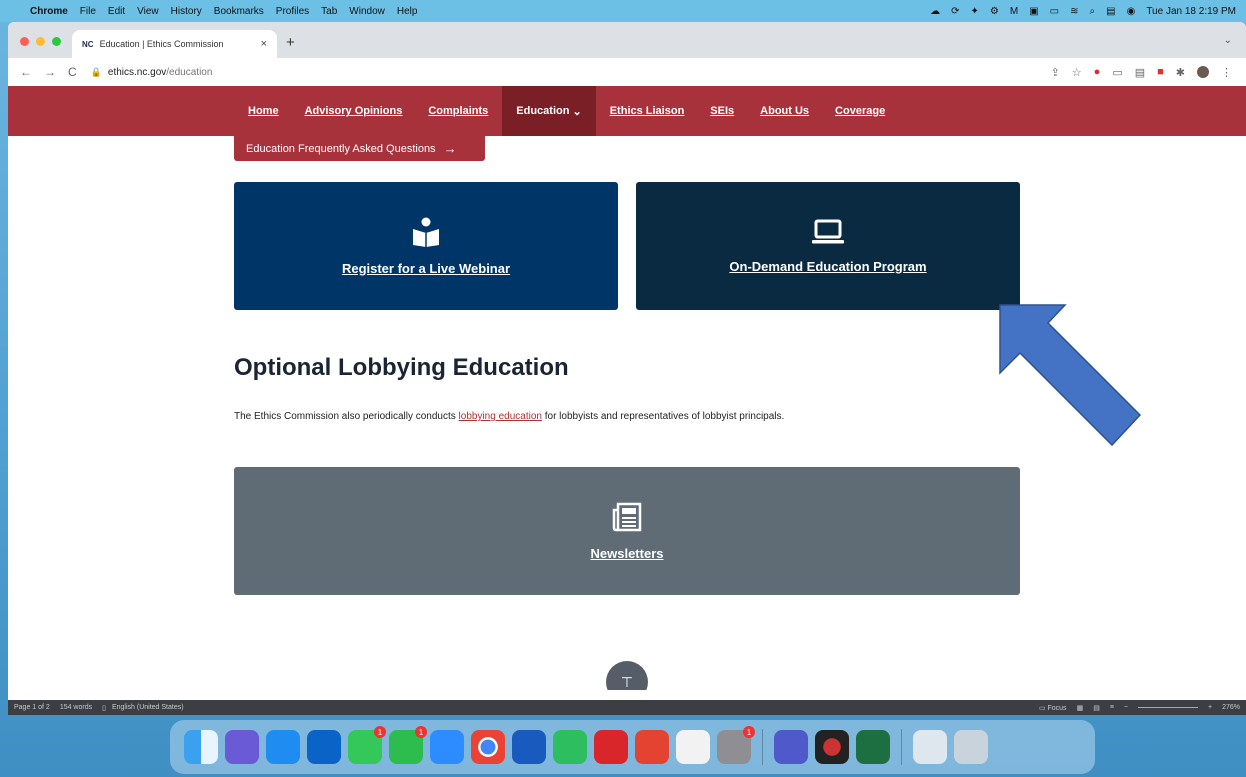 Image resolution: width=1246 pixels, height=777 pixels. Describe the element at coordinates (76, 707) in the screenshot. I see `word-count: 154 words` at that location.